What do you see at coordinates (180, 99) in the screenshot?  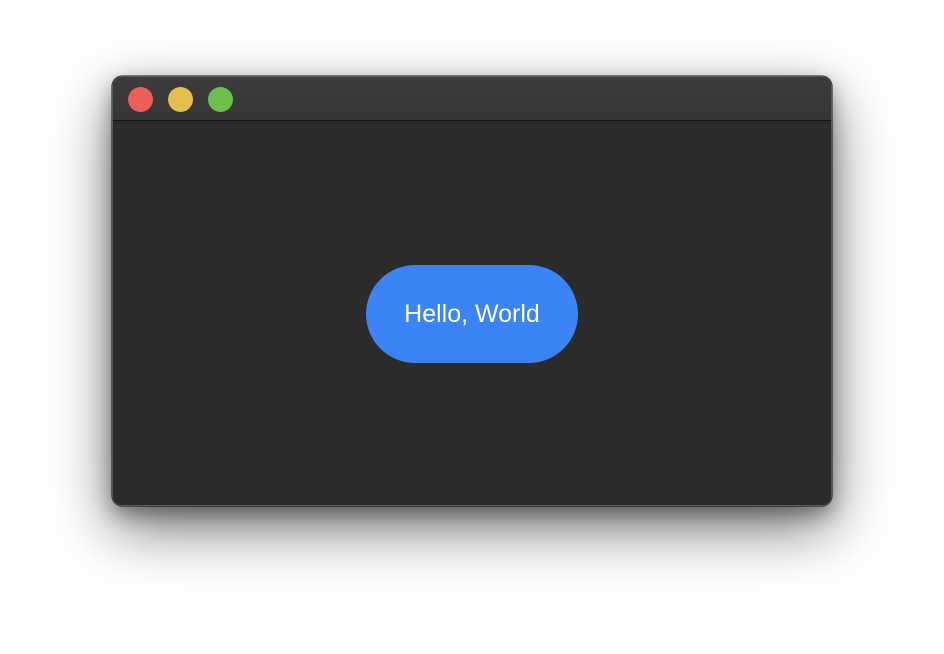 I see `minimize-window-button` at bounding box center [180, 99].